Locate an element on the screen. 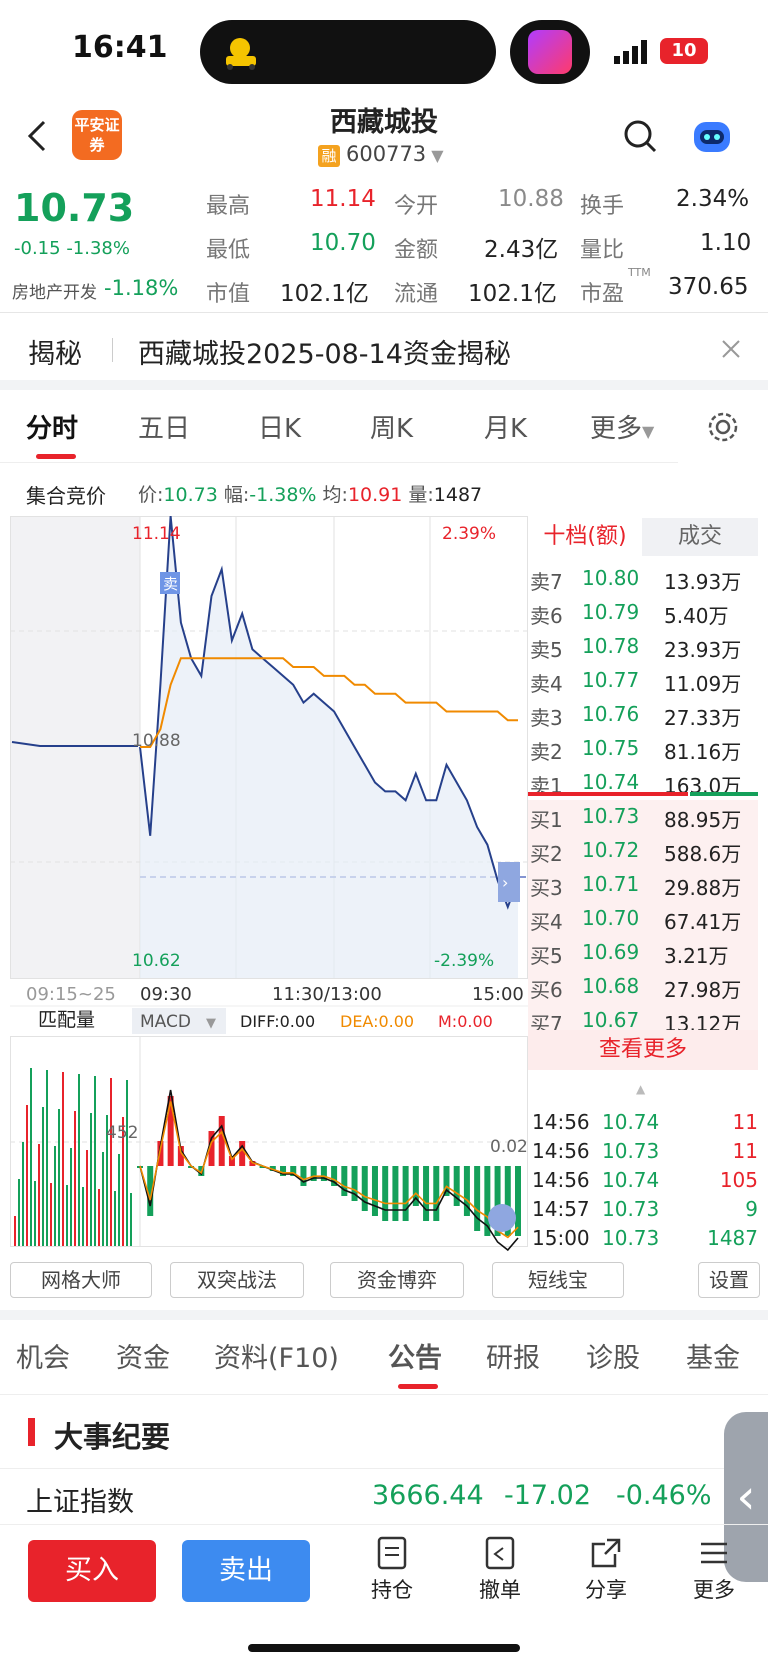  battery-level: 10 is located at coordinates (684, 50).